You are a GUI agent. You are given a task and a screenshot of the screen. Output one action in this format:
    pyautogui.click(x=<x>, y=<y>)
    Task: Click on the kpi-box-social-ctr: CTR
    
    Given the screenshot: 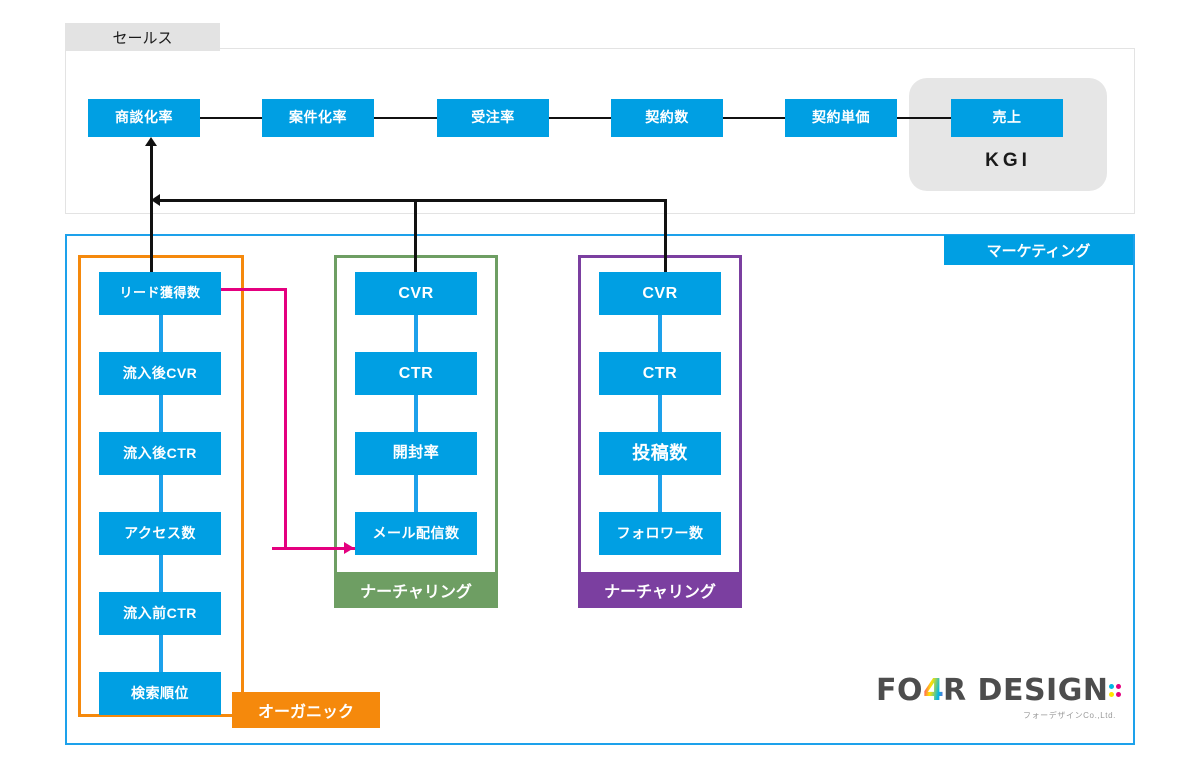 What is the action you would take?
    pyautogui.click(x=660, y=373)
    